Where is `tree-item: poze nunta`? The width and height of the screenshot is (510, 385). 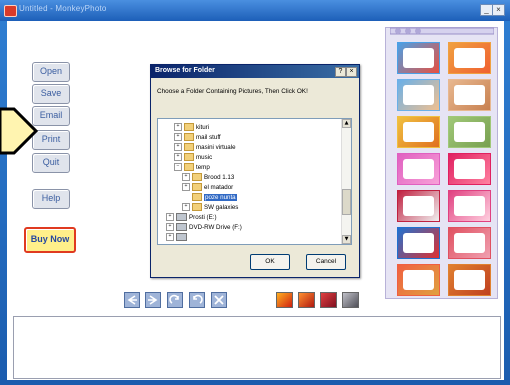 tree-item: poze nunta is located at coordinates (209, 197).